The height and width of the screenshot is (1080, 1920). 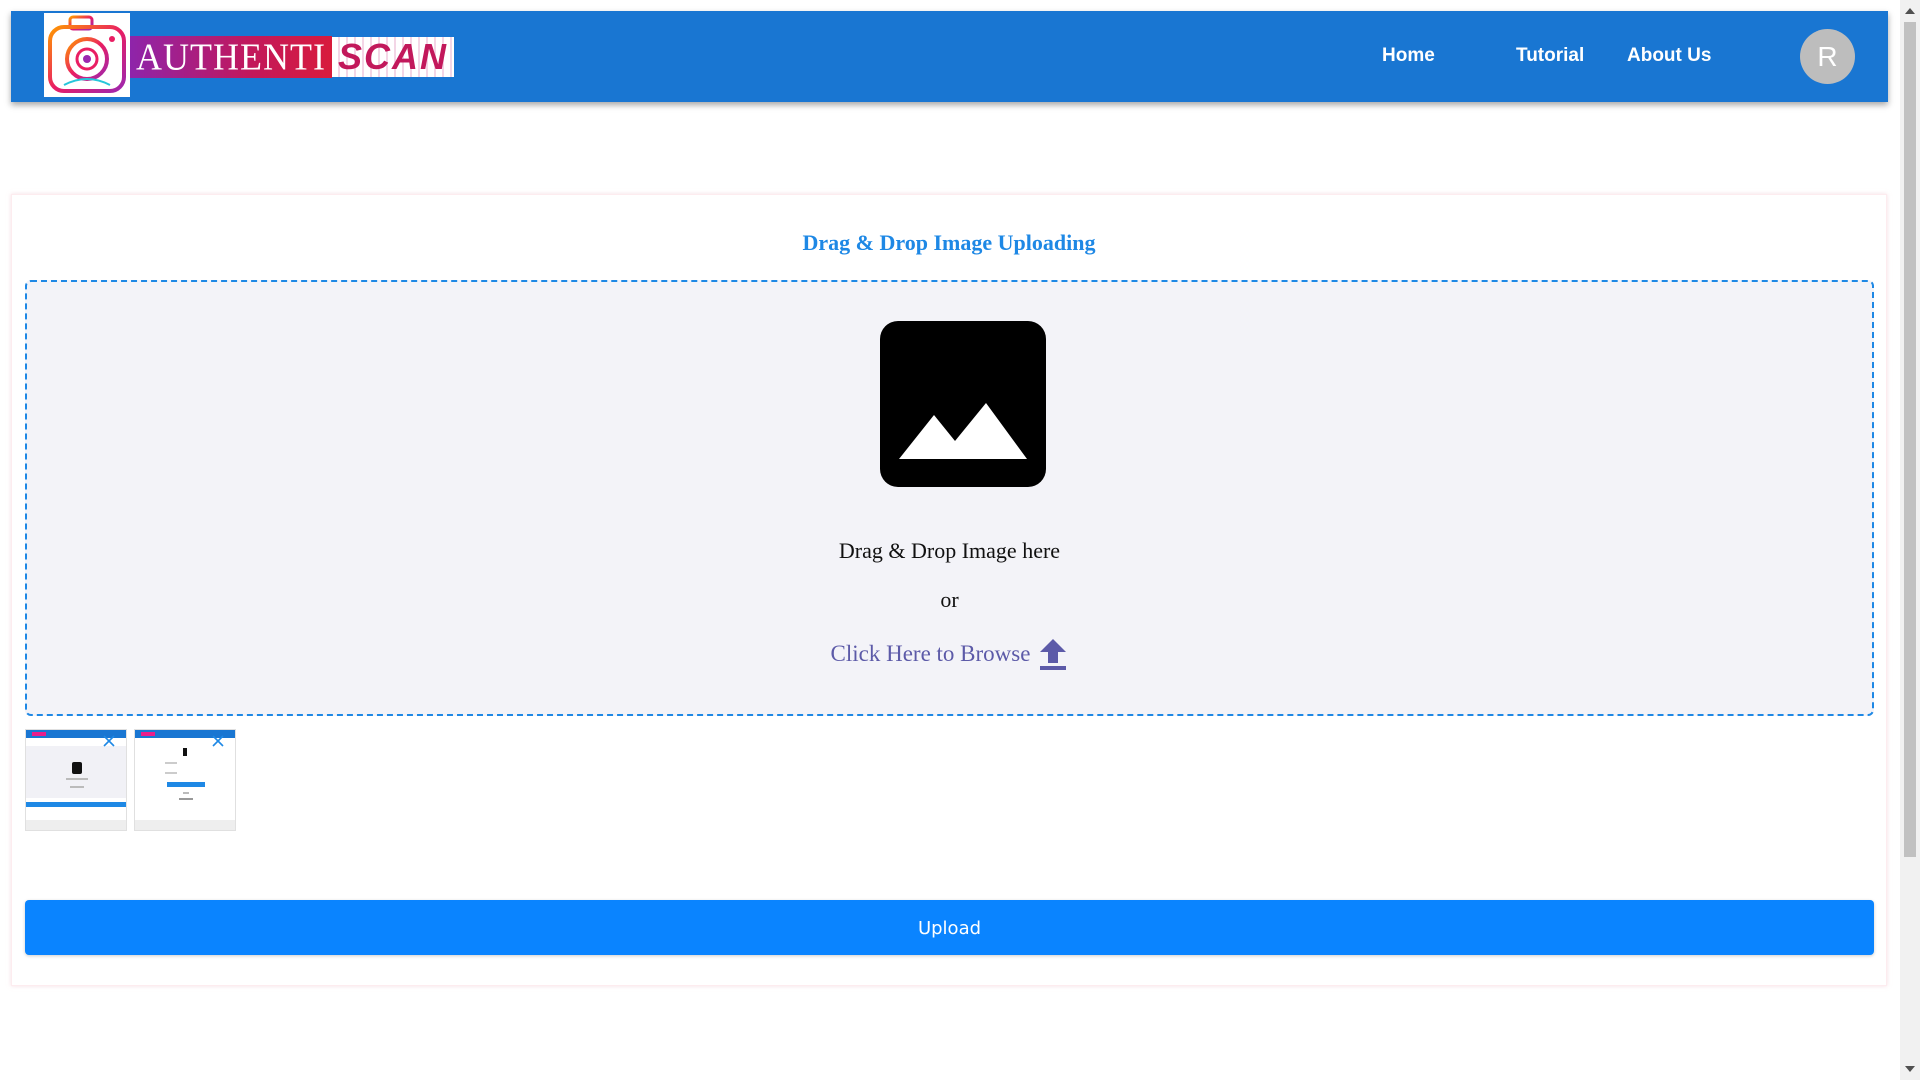 I want to click on brand-logo: AUTHENTI SCAN, so click(x=249, y=55).